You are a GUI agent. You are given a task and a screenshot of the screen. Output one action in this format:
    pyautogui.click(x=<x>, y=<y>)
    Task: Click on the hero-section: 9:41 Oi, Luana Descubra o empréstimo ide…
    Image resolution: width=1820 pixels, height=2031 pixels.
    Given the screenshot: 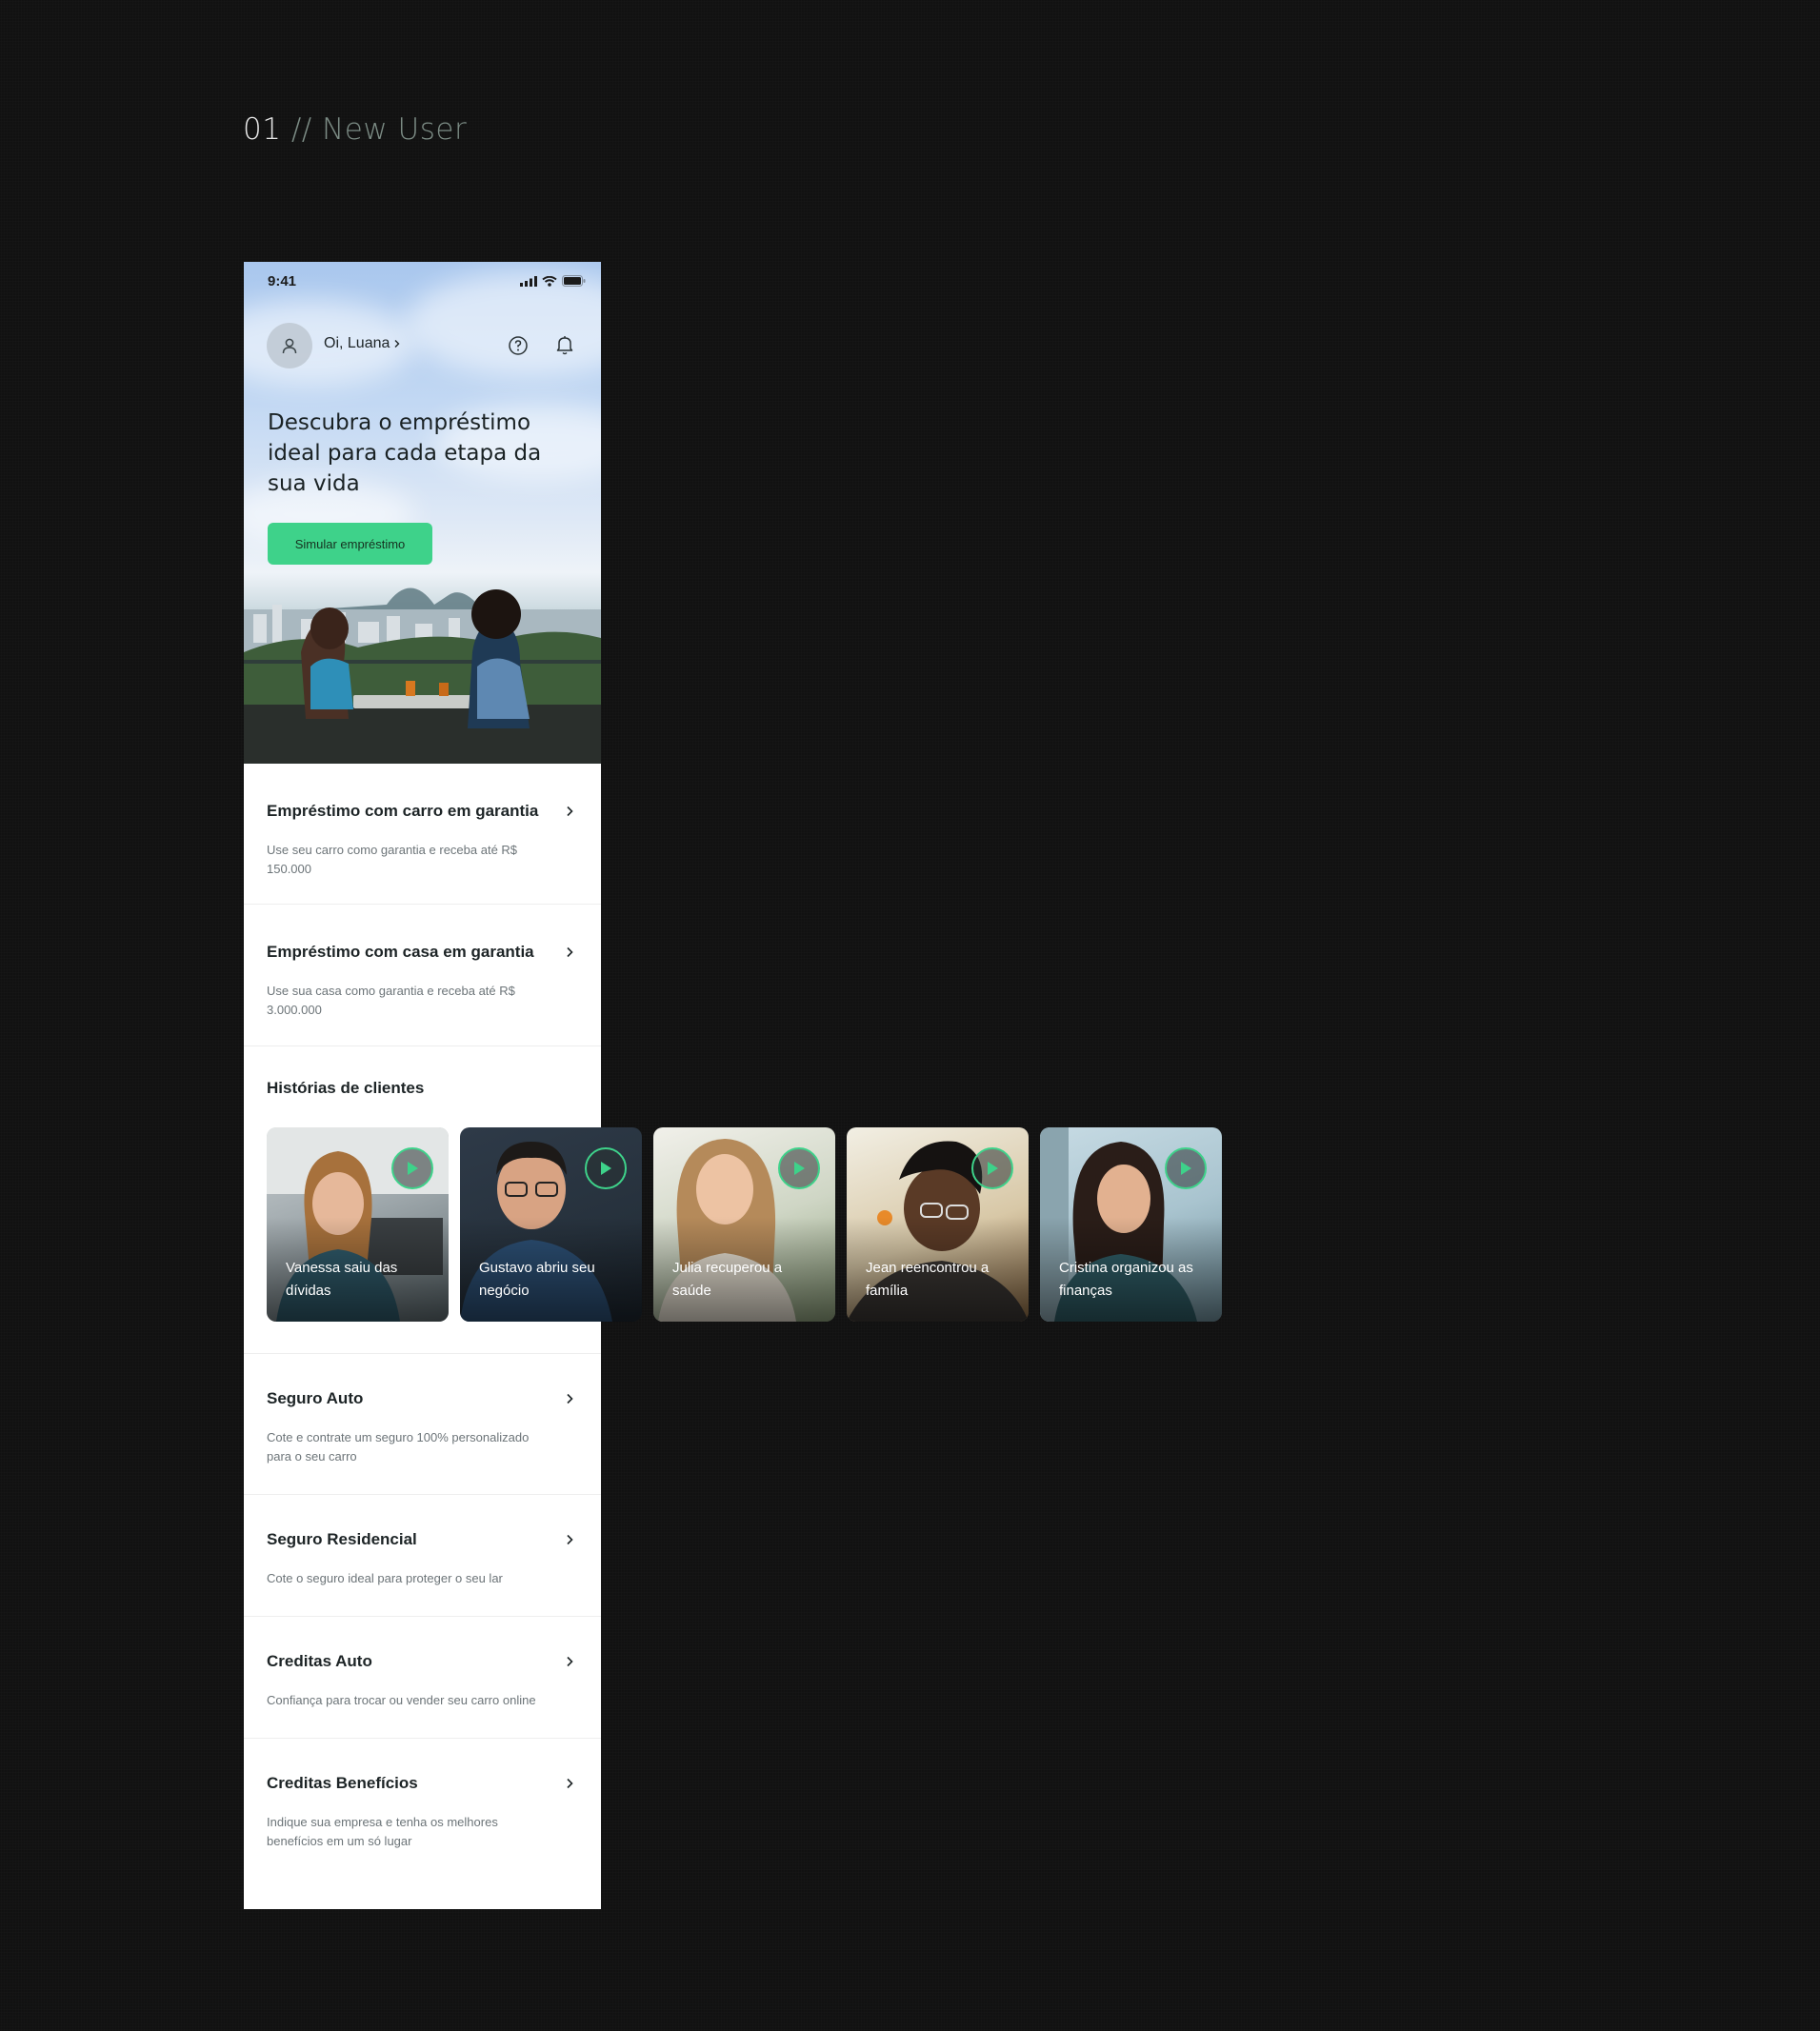 What is the action you would take?
    pyautogui.click(x=422, y=513)
    